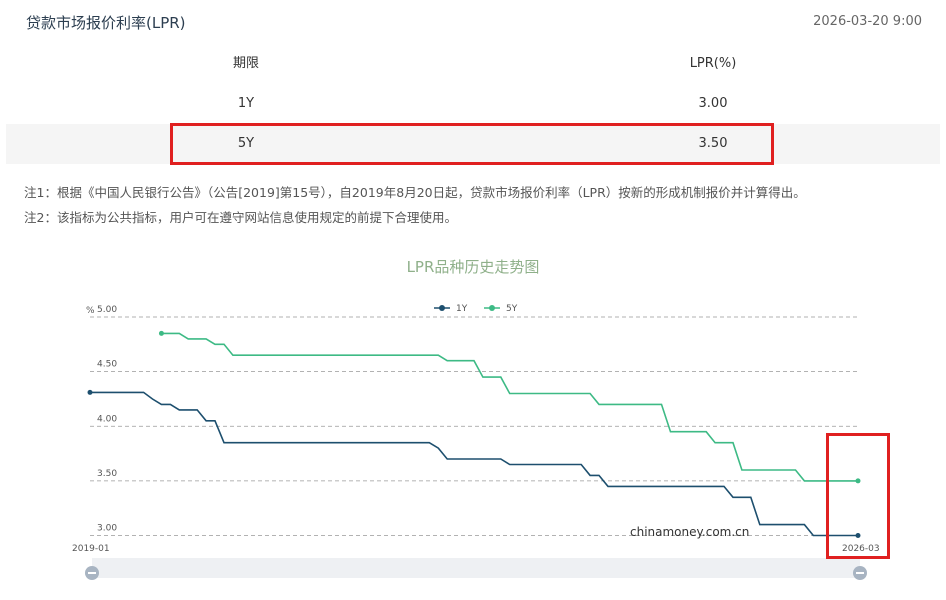 This screenshot has width=946, height=600. What do you see at coordinates (858, 496) in the screenshot?
I see `highlight-box-latest` at bounding box center [858, 496].